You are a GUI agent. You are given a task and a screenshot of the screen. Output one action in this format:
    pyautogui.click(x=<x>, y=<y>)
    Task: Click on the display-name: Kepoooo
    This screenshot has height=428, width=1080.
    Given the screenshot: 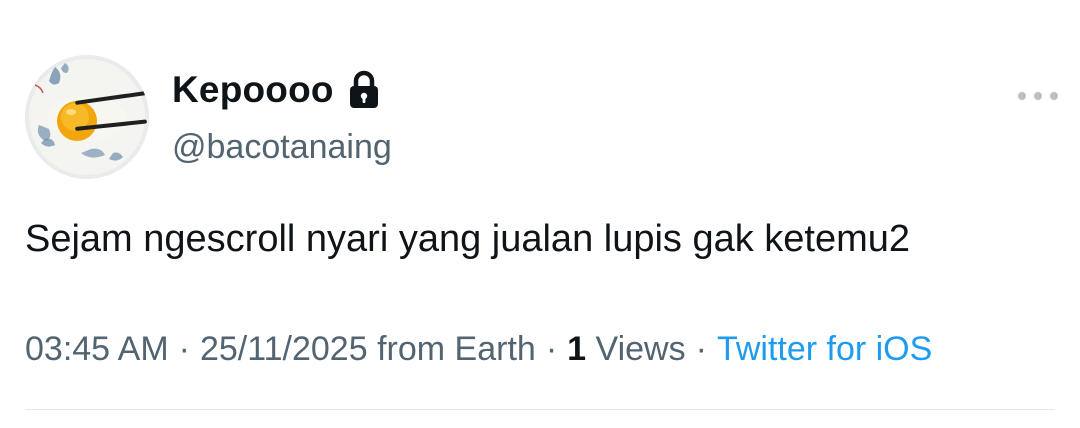 What is the action you would take?
    pyautogui.click(x=253, y=90)
    